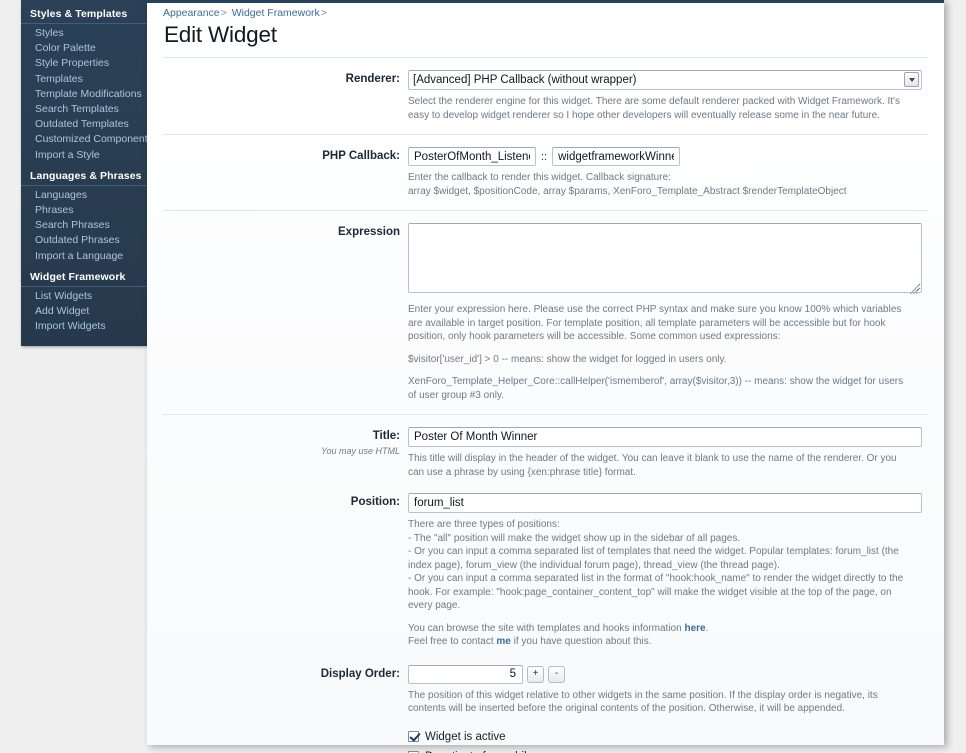 The width and height of the screenshot is (966, 753). Describe the element at coordinates (220, 34) in the screenshot. I see `page-title: Edit Widget` at that location.